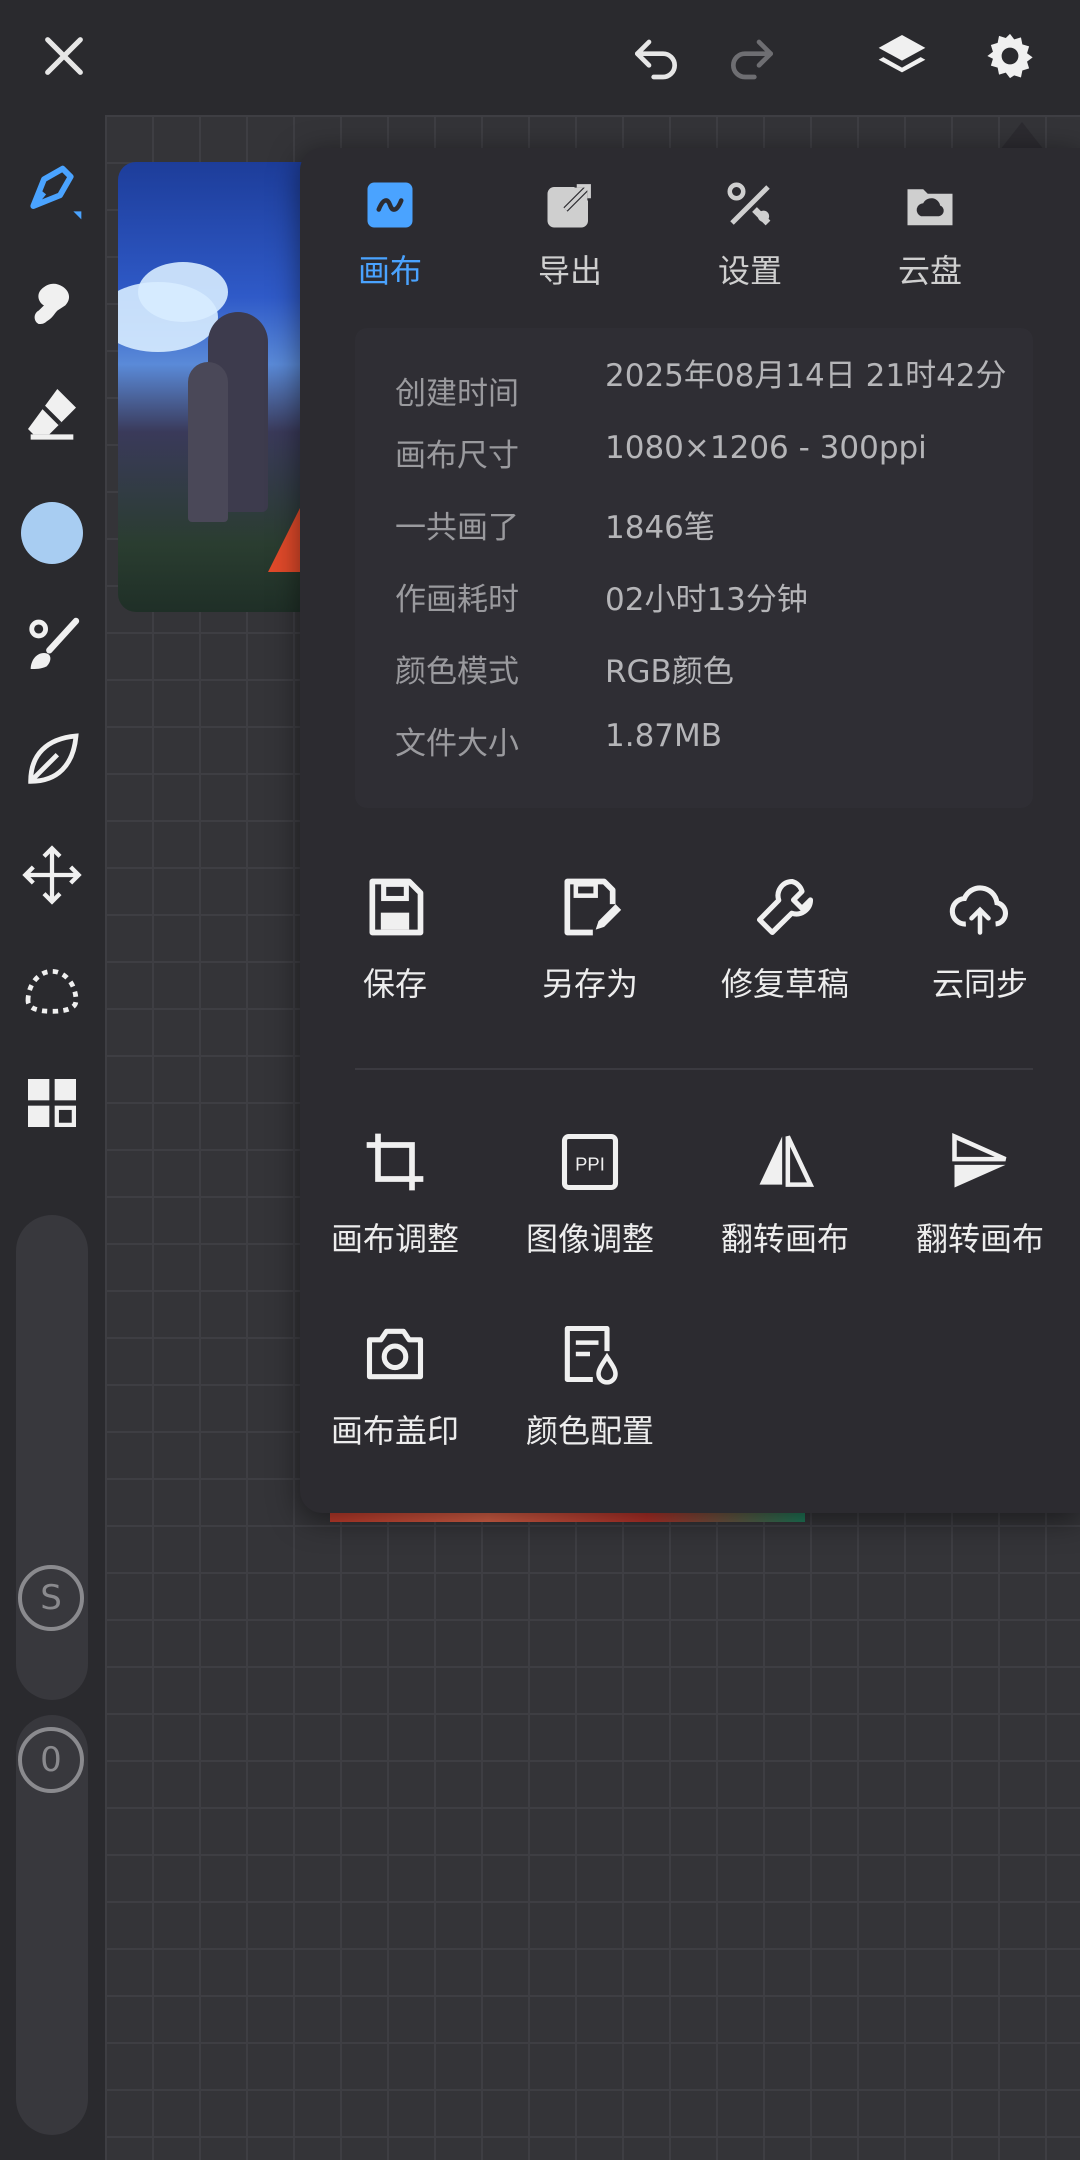 The image size is (1080, 2160). I want to click on canvas-icon, so click(390, 205).